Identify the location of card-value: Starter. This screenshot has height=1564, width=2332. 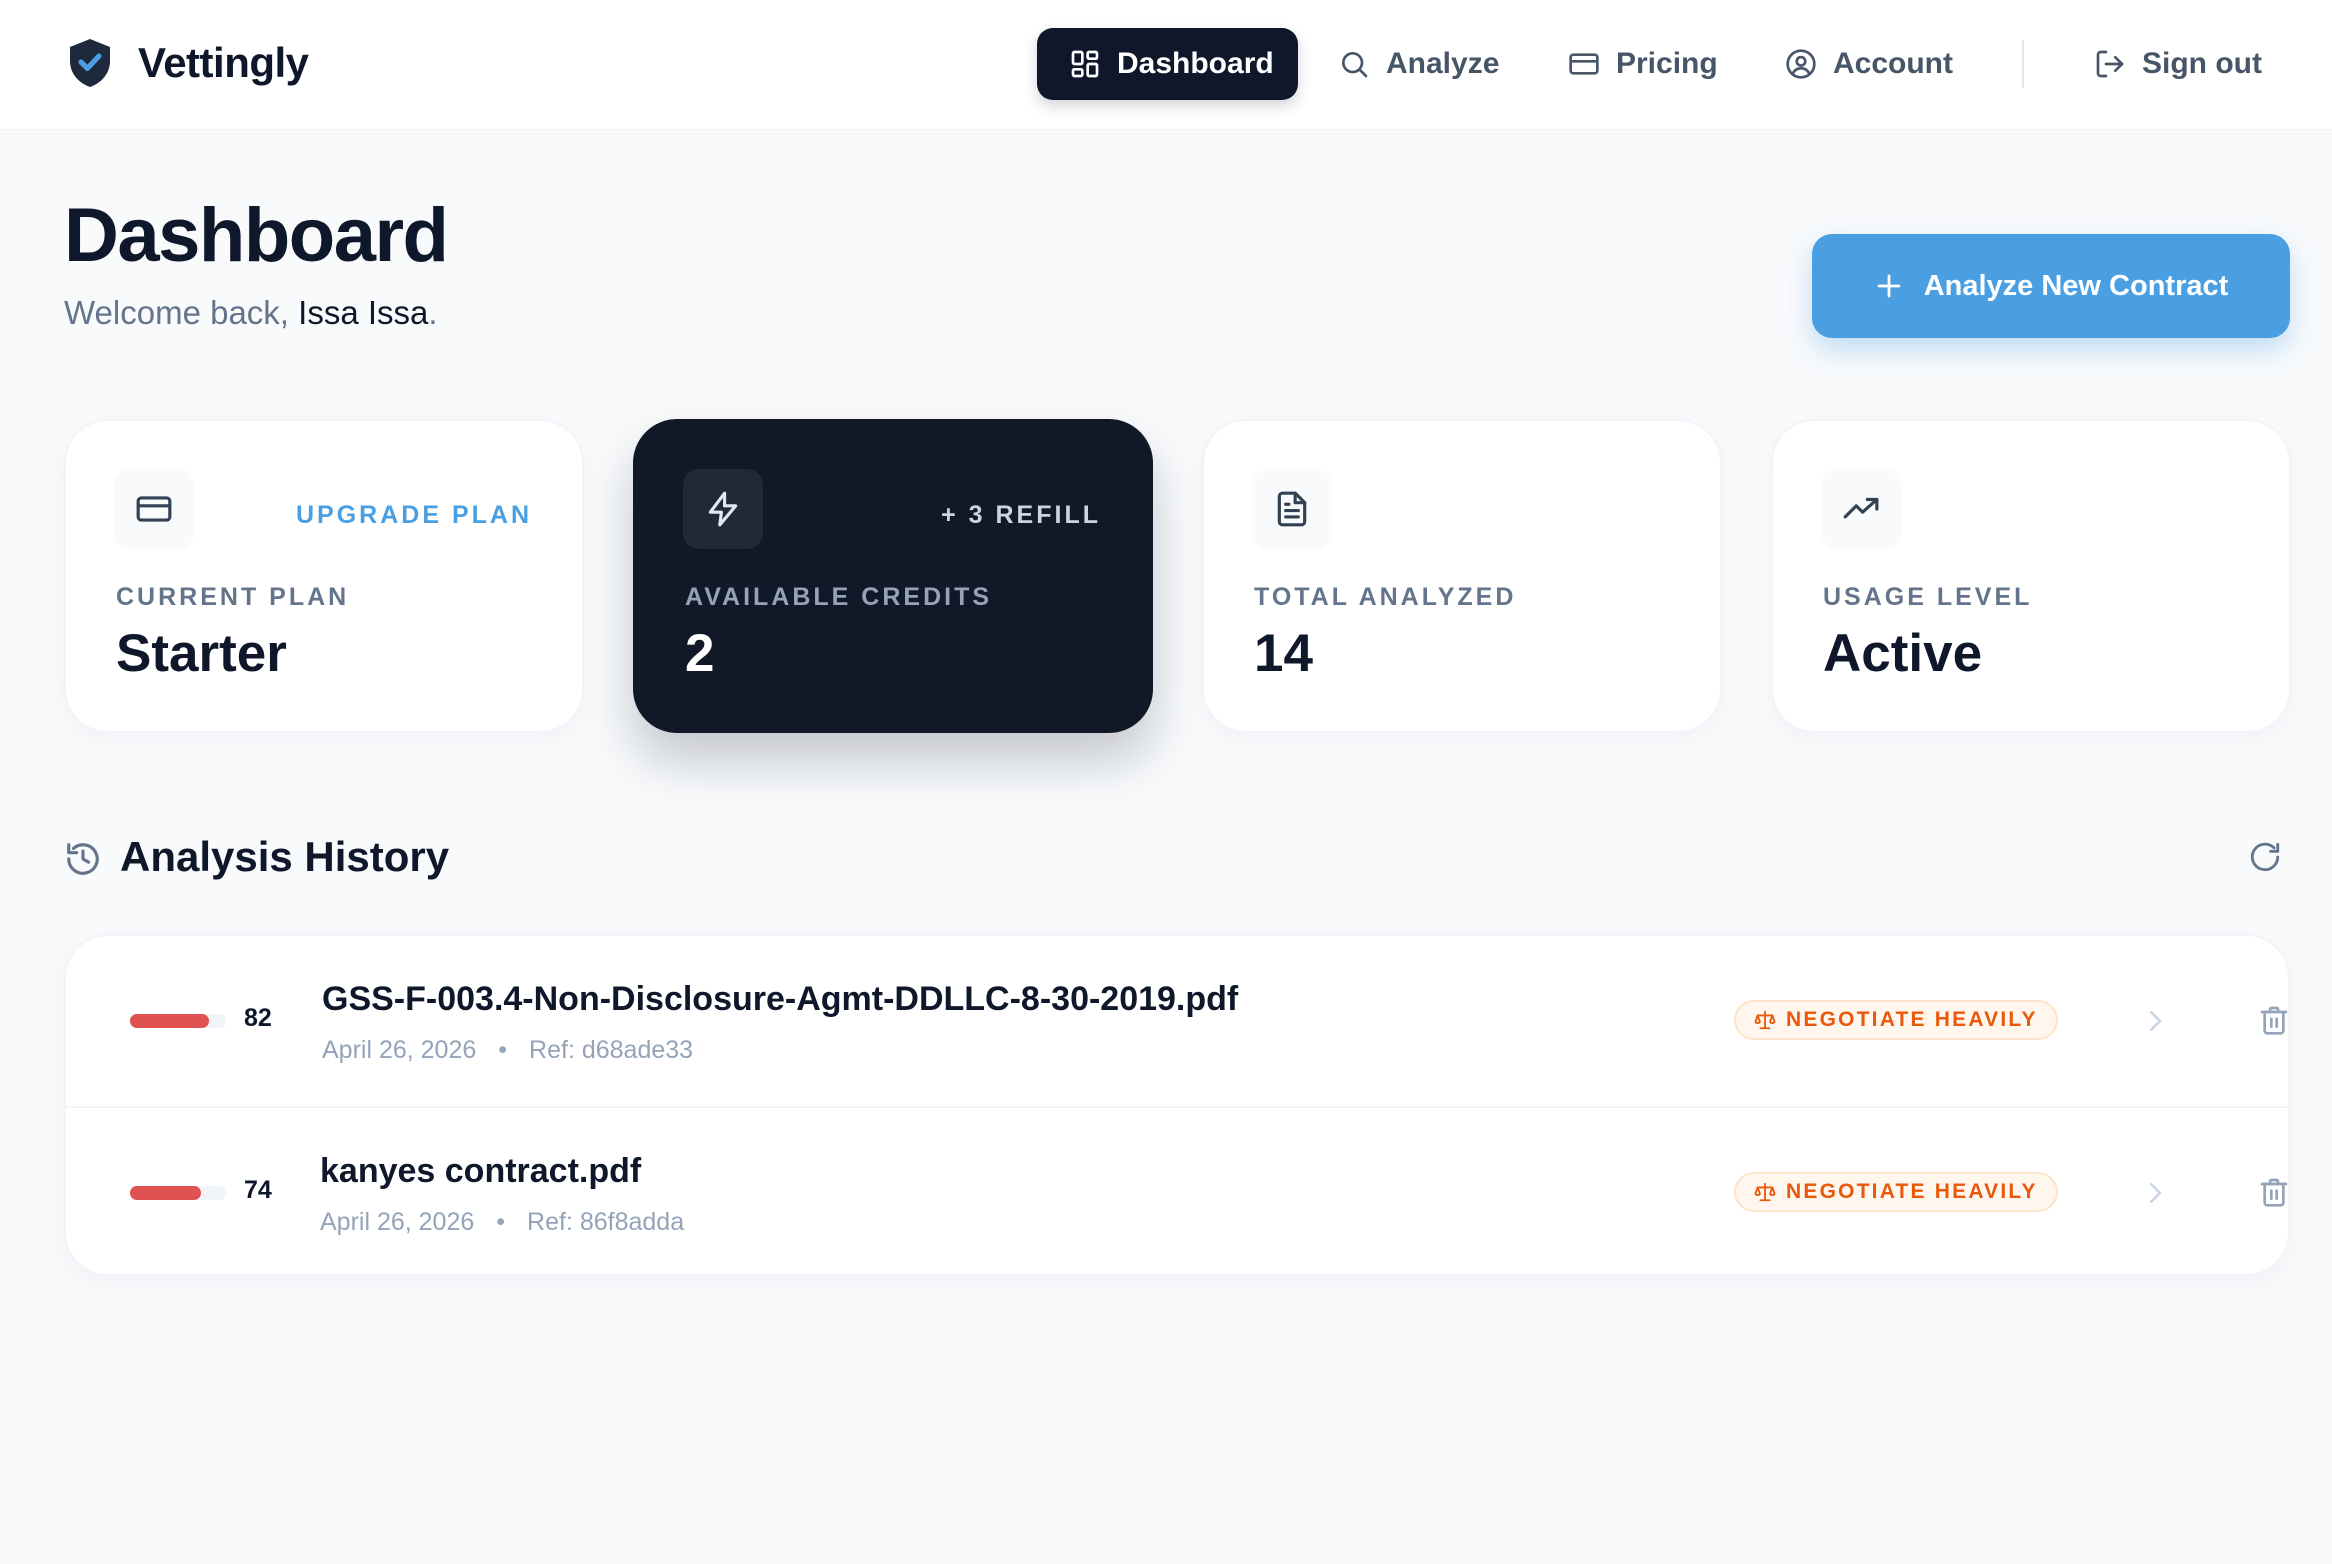
(201, 653).